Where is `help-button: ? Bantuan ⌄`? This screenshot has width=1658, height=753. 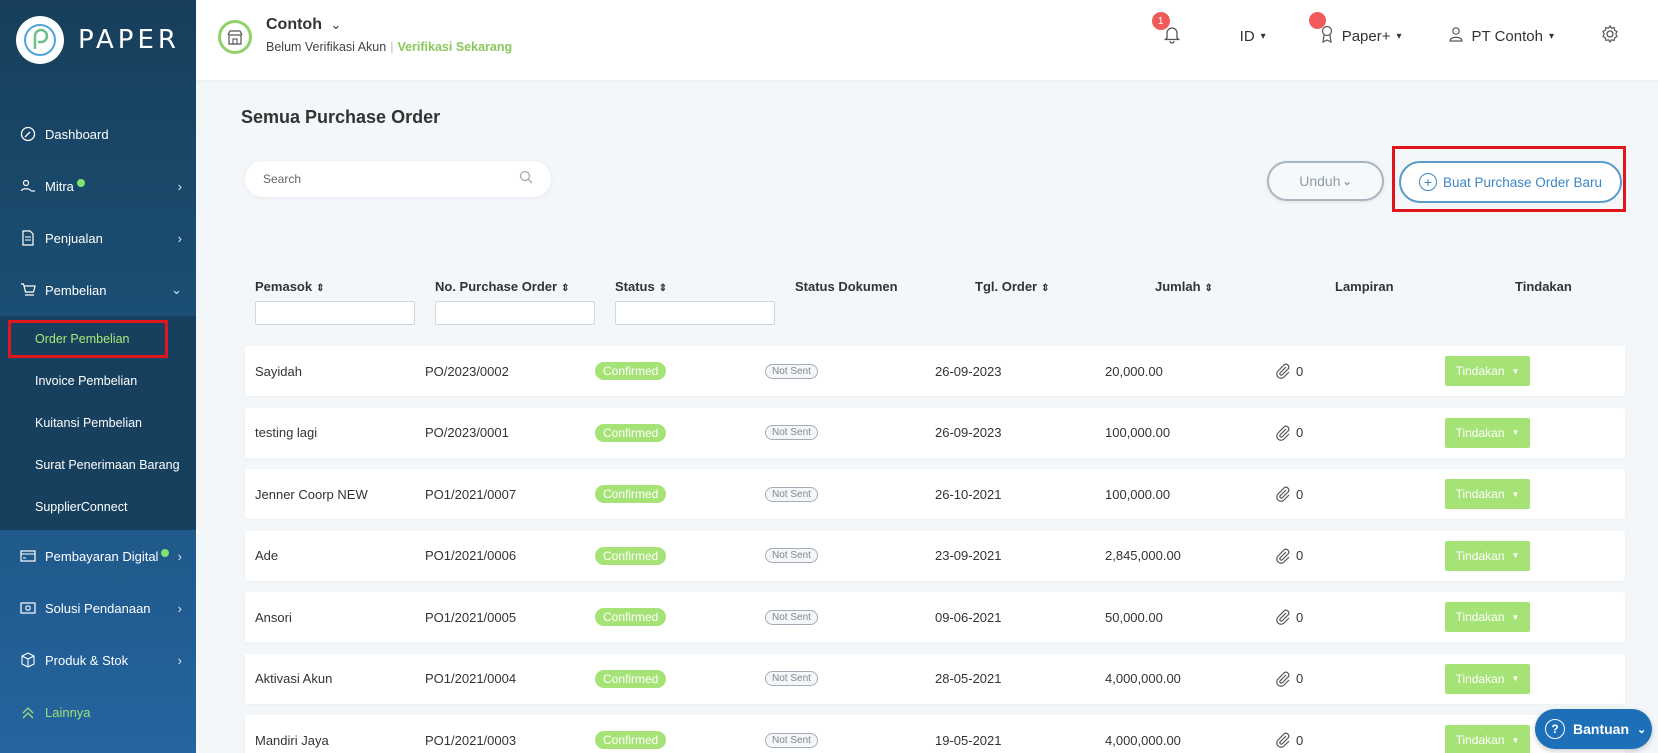
help-button: ? Bantuan ⌄ is located at coordinates (1593, 729).